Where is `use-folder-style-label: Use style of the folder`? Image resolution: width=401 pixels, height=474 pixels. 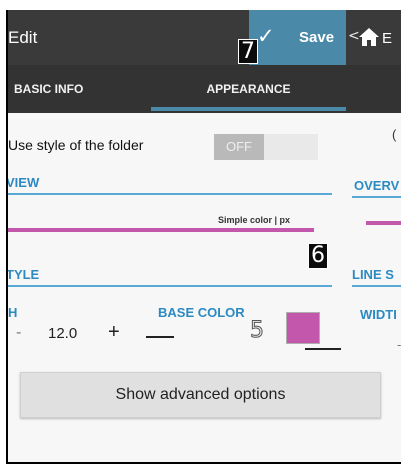 use-folder-style-label: Use style of the folder is located at coordinates (76, 145).